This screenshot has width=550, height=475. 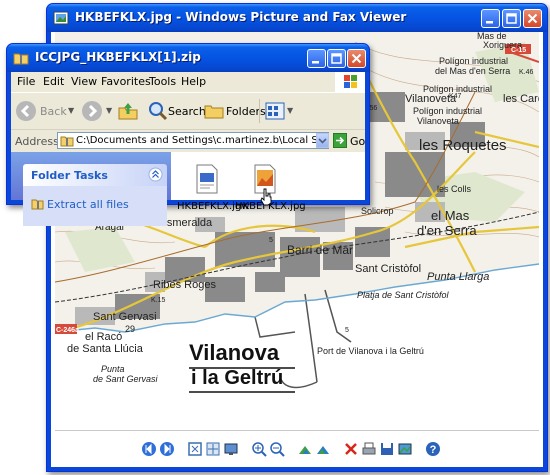 I want to click on edit-icon, so click(x=405, y=449).